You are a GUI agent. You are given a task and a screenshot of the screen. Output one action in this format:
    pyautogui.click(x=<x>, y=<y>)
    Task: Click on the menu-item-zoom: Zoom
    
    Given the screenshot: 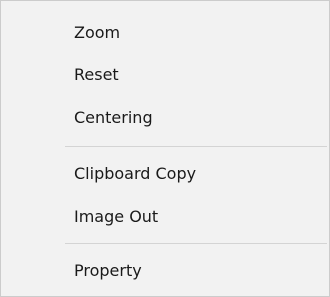 What is the action you would take?
    pyautogui.click(x=165, y=33)
    